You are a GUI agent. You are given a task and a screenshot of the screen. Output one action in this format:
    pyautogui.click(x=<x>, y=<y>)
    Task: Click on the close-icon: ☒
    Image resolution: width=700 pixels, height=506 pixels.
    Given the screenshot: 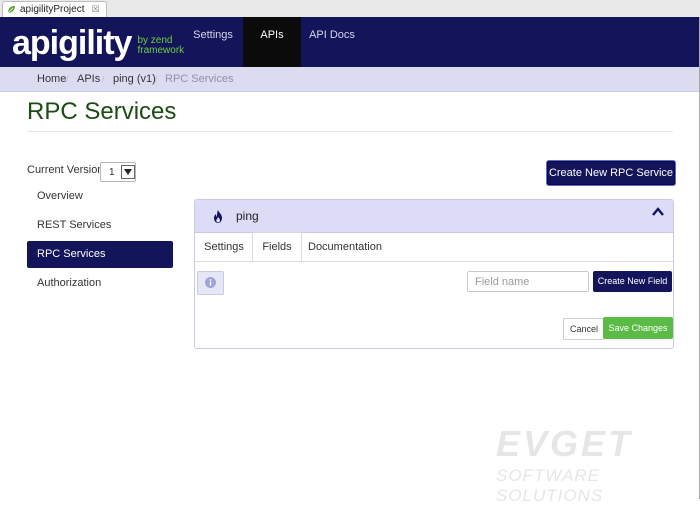 What is the action you would take?
    pyautogui.click(x=95, y=9)
    